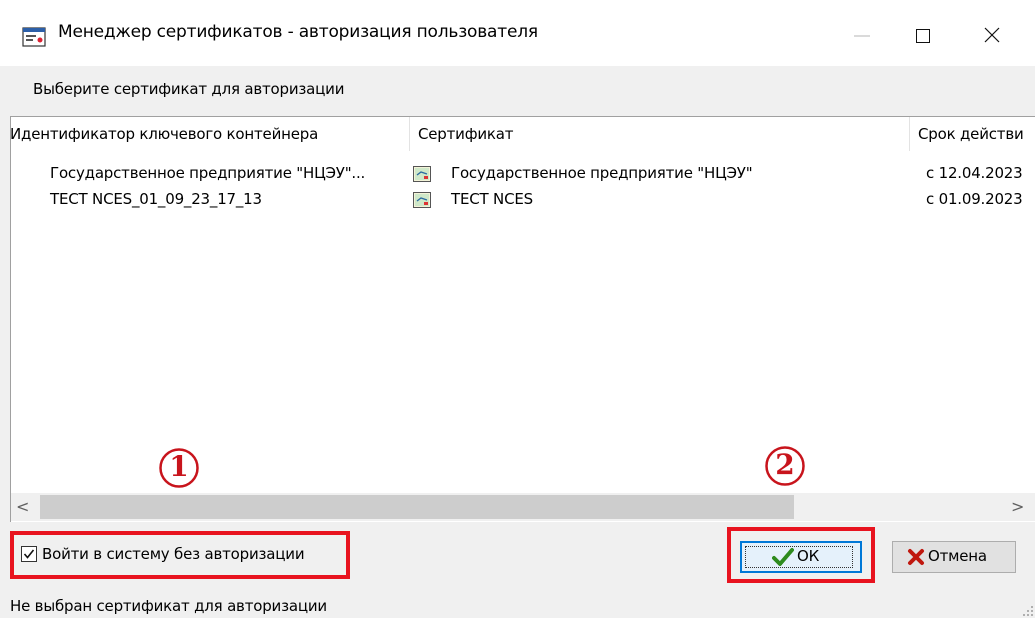 Image resolution: width=1035 pixels, height=618 pixels. Describe the element at coordinates (164, 134) in the screenshot. I see `column-header-container-id: Идентификатор ключевого контейнера` at that location.